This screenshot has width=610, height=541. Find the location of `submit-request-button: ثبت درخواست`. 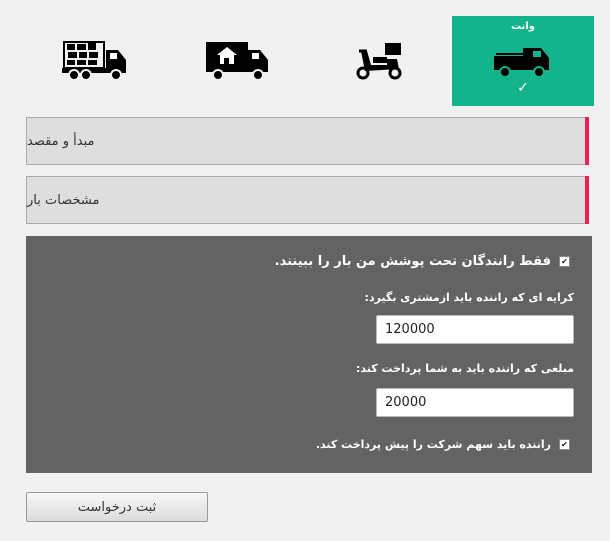

submit-request-button: ثبت درخواست is located at coordinates (117, 507).